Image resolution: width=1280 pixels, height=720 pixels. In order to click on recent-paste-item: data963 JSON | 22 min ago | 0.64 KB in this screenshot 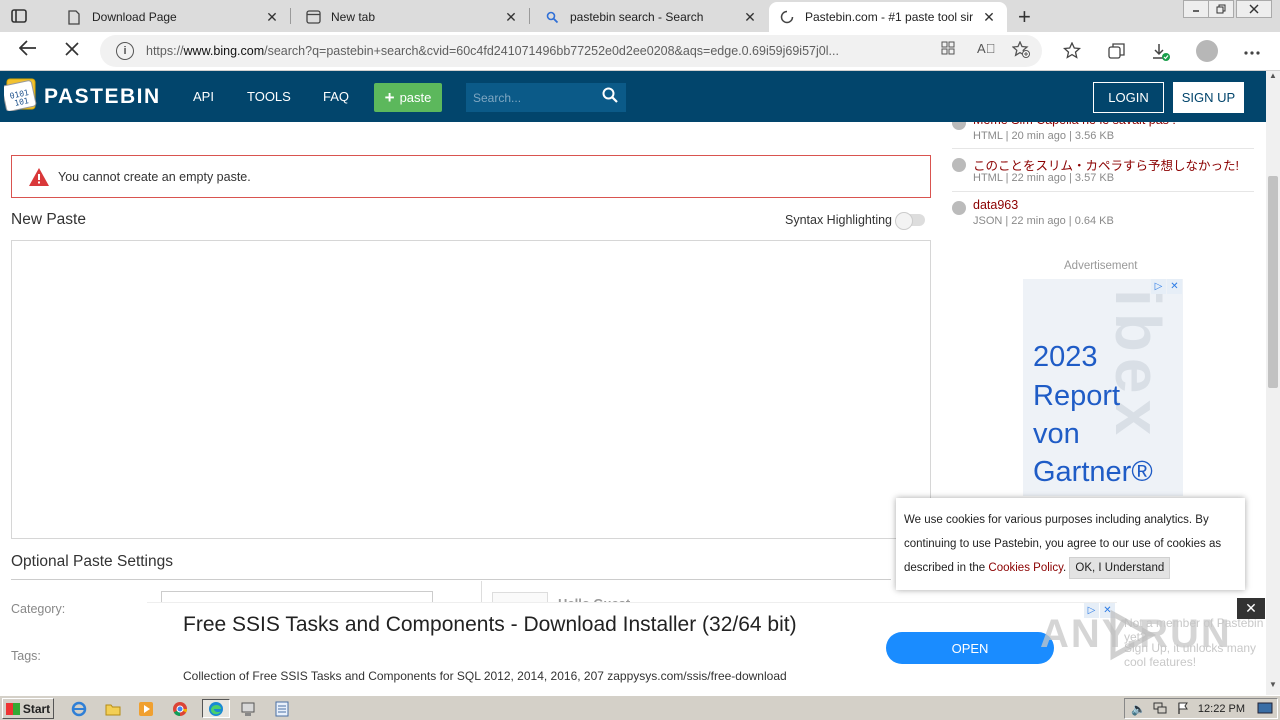, I will do `click(1103, 213)`.